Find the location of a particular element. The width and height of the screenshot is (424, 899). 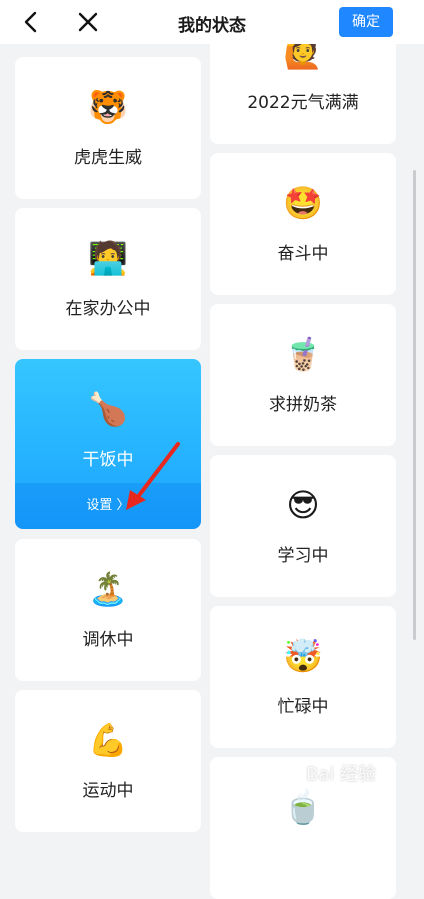

status-label: 调休中 is located at coordinates (108, 640).